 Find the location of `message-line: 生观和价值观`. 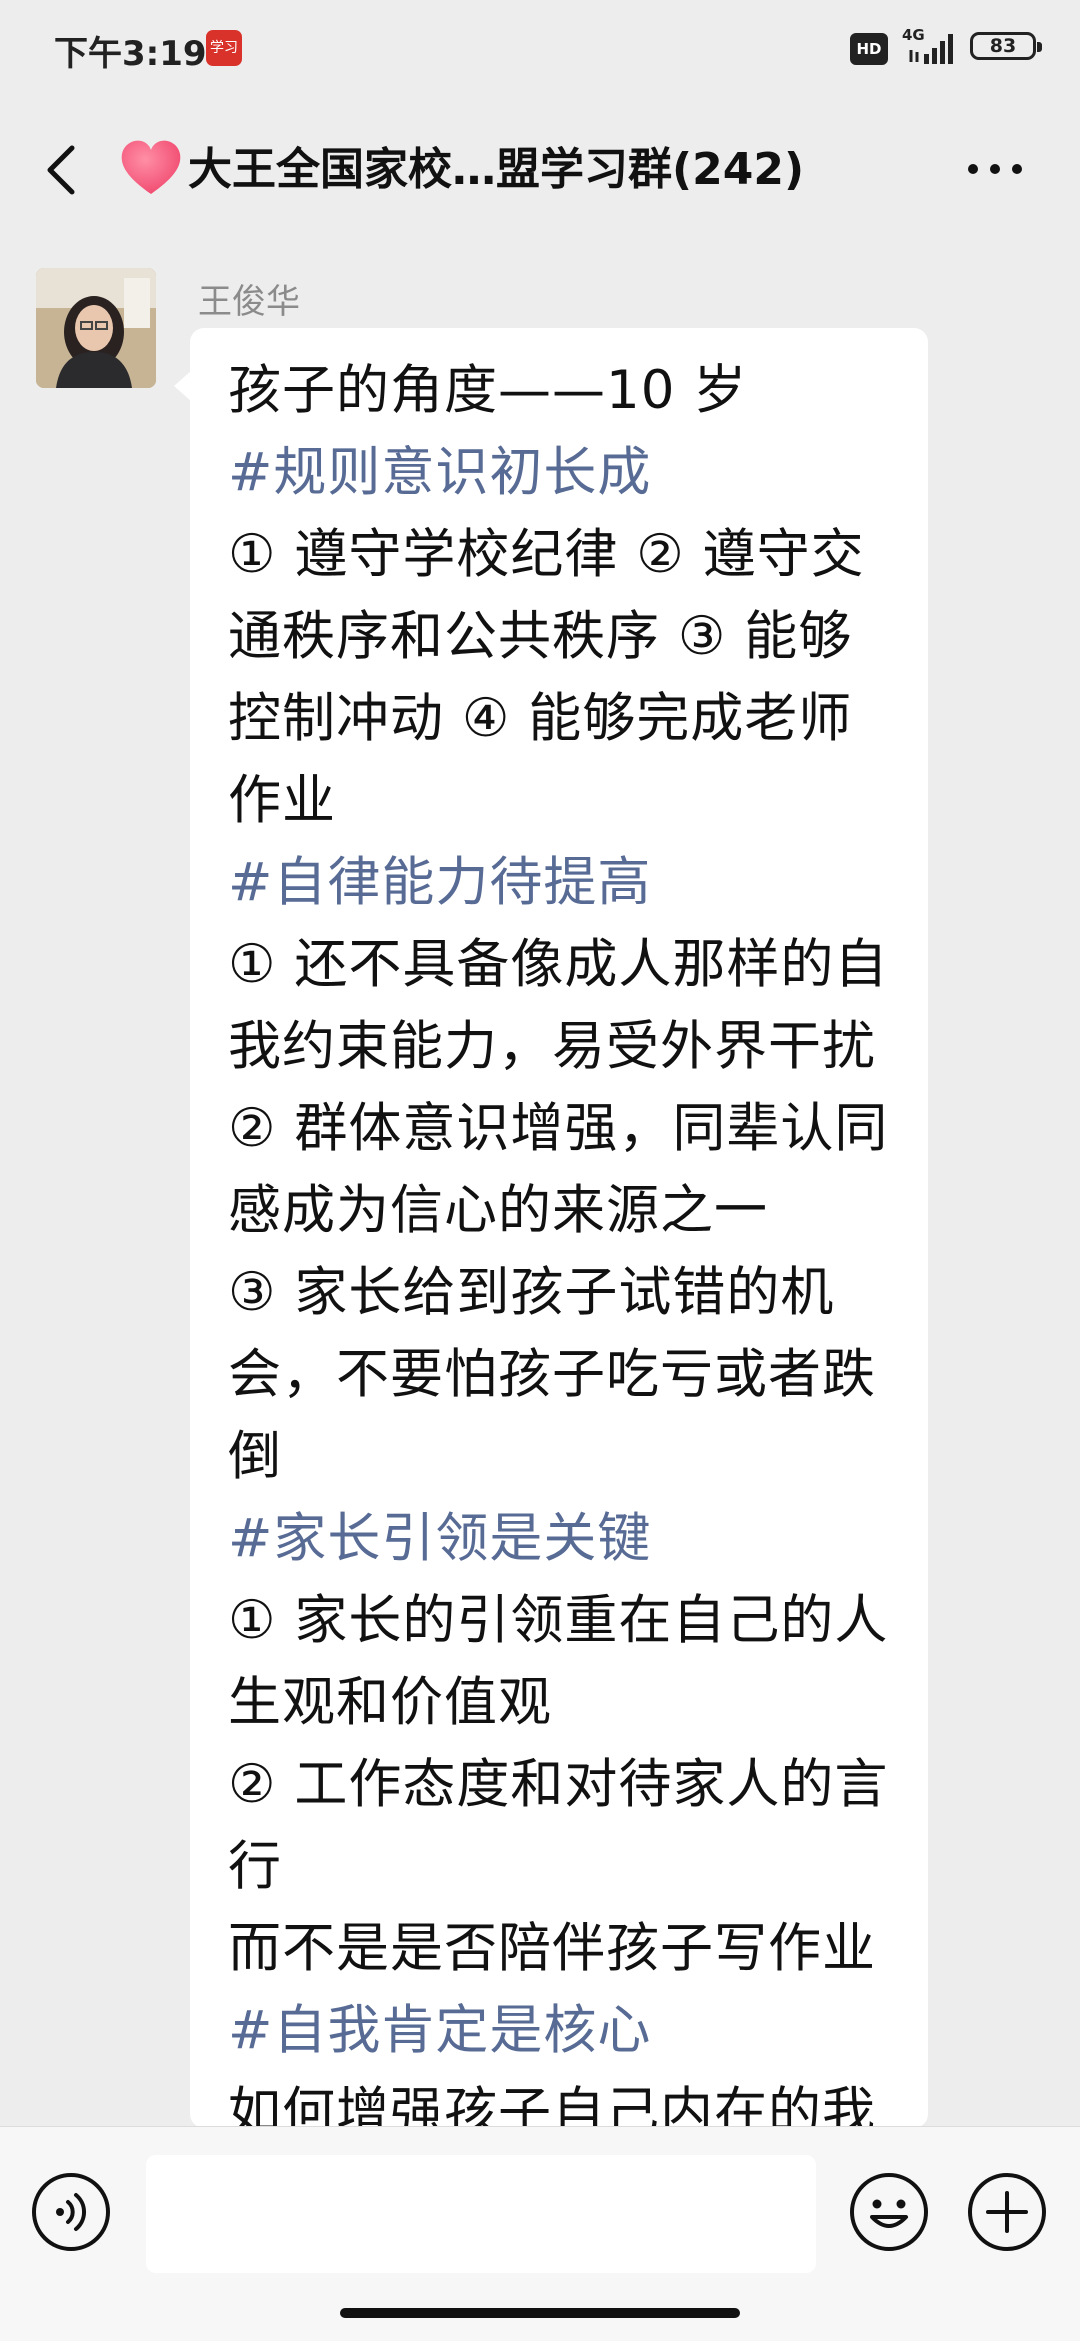

message-line: 生观和价值观 is located at coordinates (390, 1702).